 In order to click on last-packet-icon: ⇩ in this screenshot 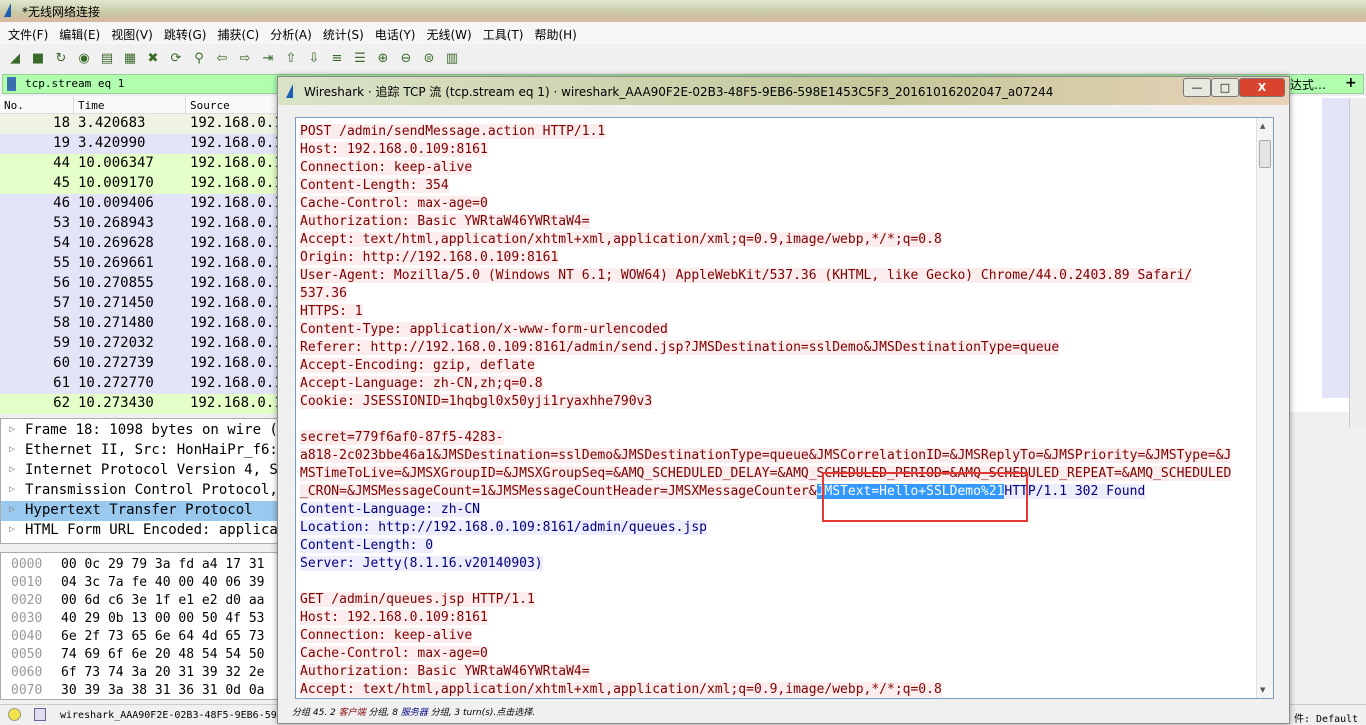, I will do `click(314, 58)`.